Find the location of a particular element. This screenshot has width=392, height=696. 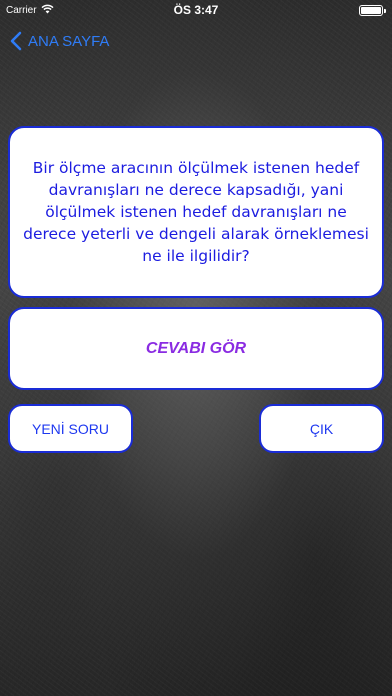

status-time: ÖS 3:47 is located at coordinates (196, 10).